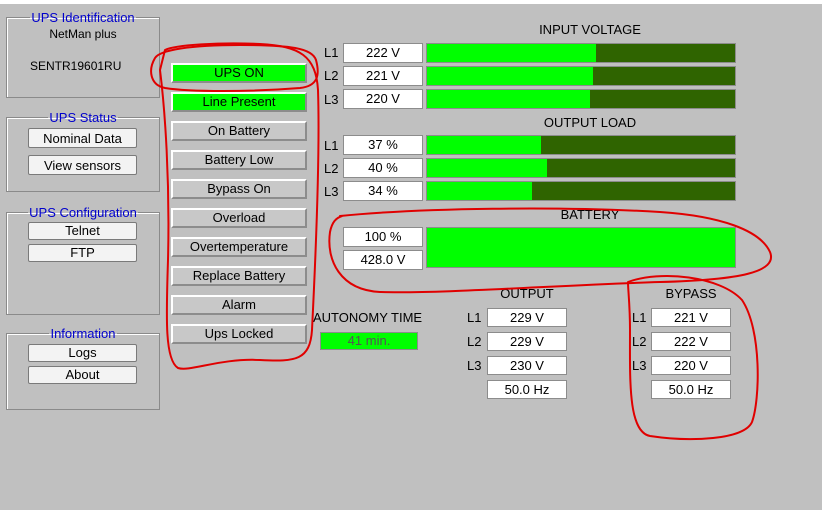 The width and height of the screenshot is (822, 510). I want to click on output-l3-label: L3, so click(474, 365).